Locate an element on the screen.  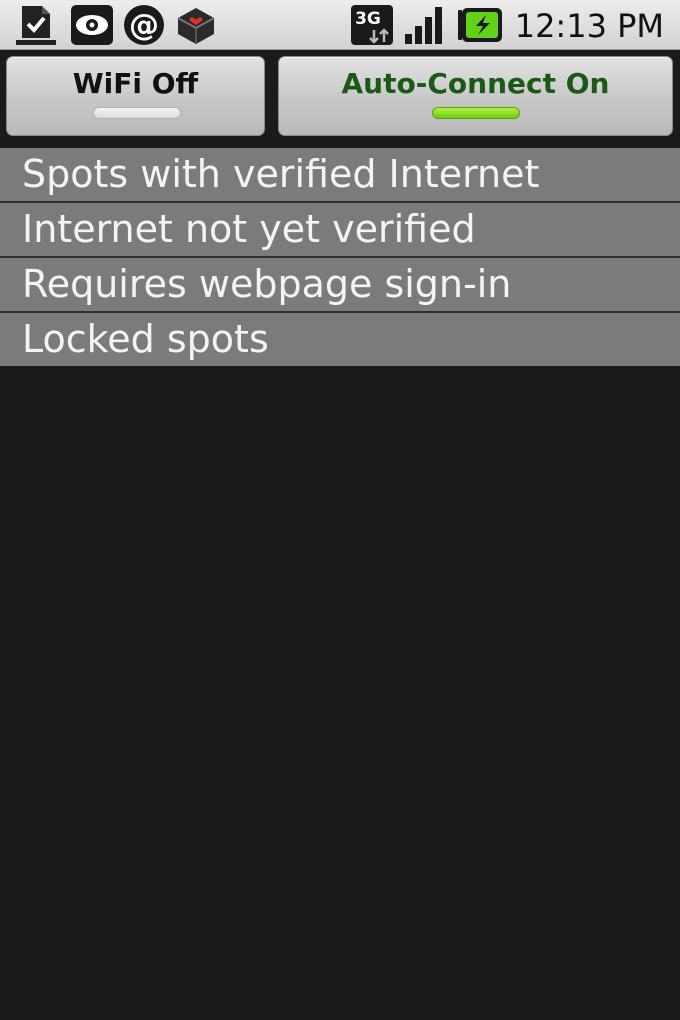
network-type-label: 3G is located at coordinates (368, 19).